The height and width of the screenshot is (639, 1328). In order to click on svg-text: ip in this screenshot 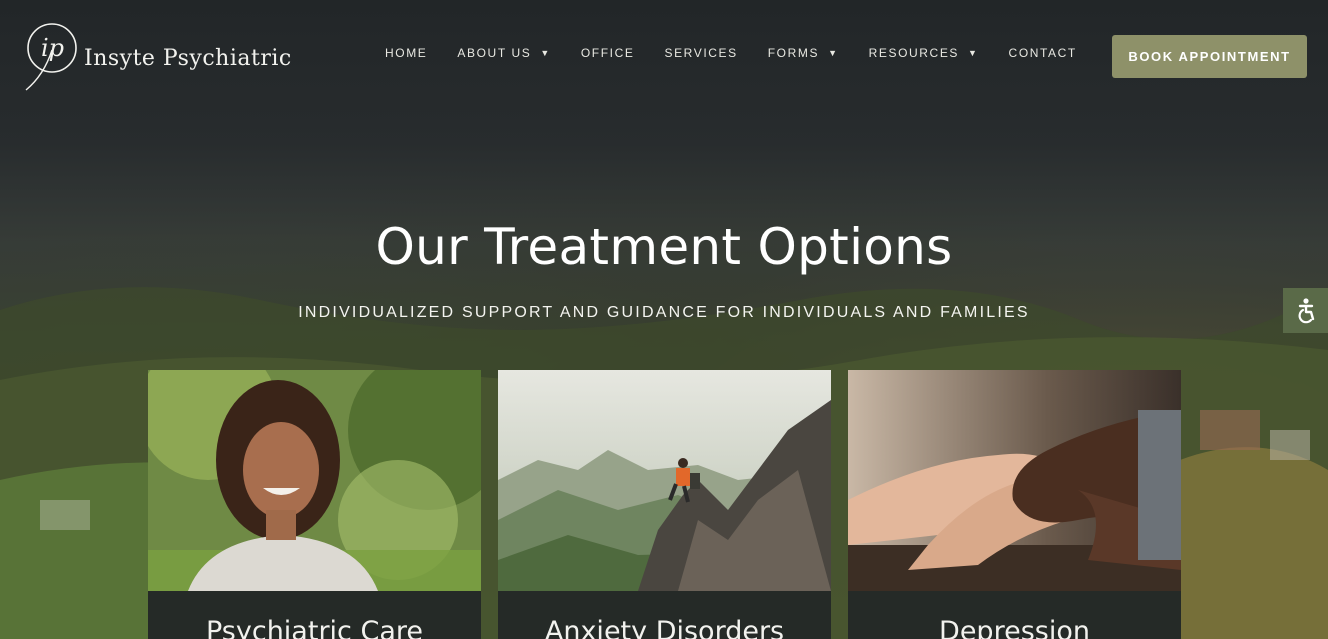, I will do `click(52, 48)`.